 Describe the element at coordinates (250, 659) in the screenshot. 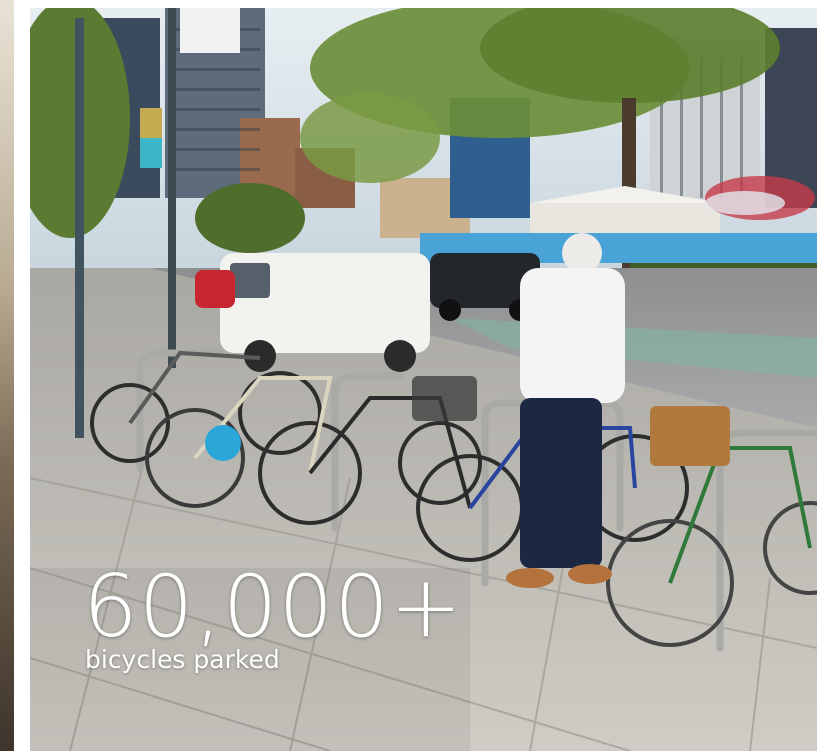

I see `caption-shade` at that location.